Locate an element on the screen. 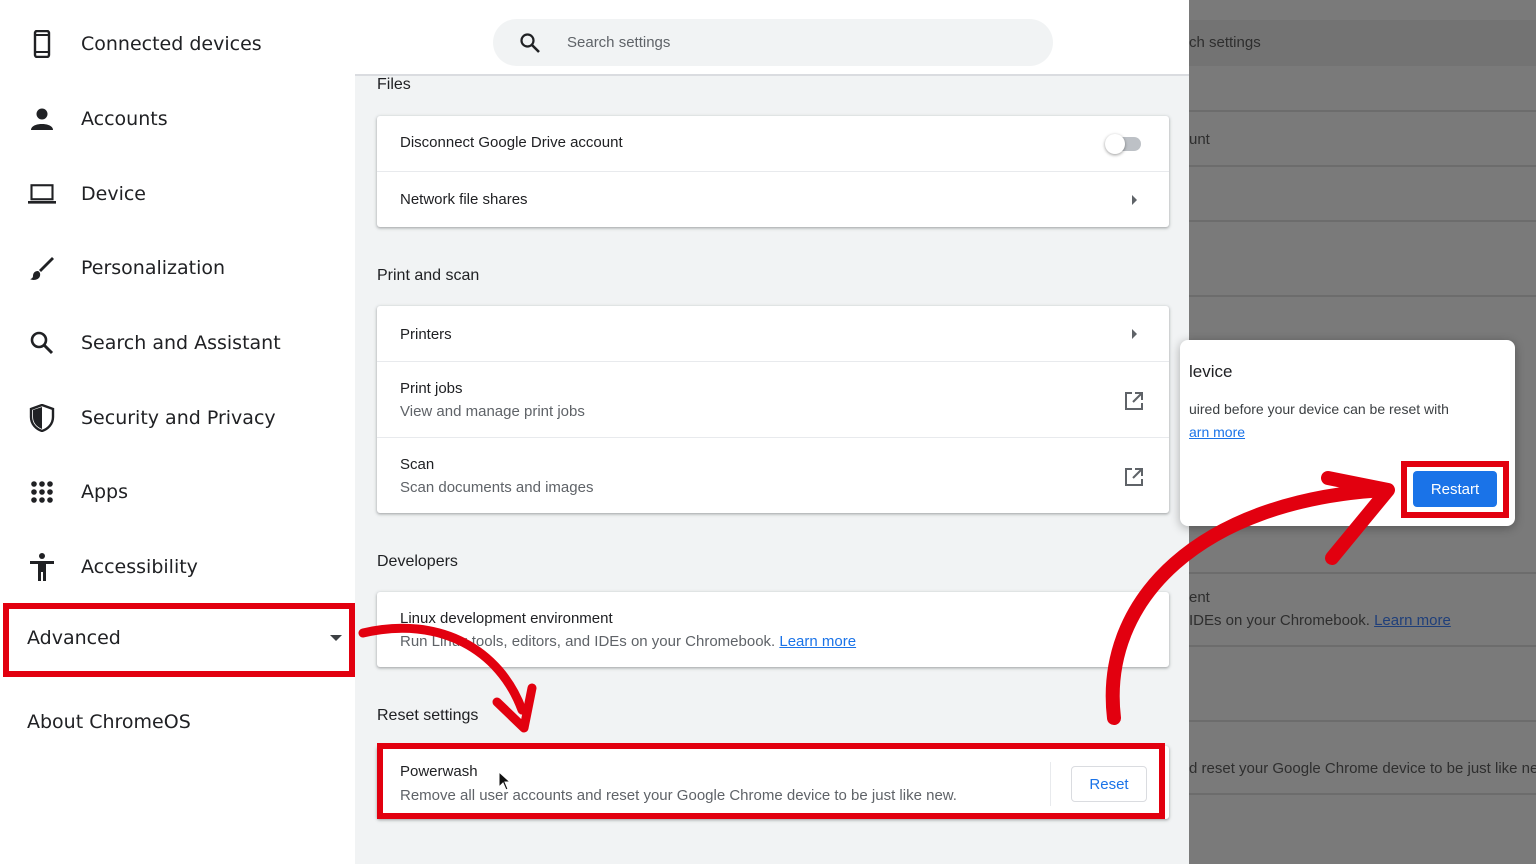 The width and height of the screenshot is (1536, 864). sidebar-item-label: Security and Privacy is located at coordinates (178, 418).